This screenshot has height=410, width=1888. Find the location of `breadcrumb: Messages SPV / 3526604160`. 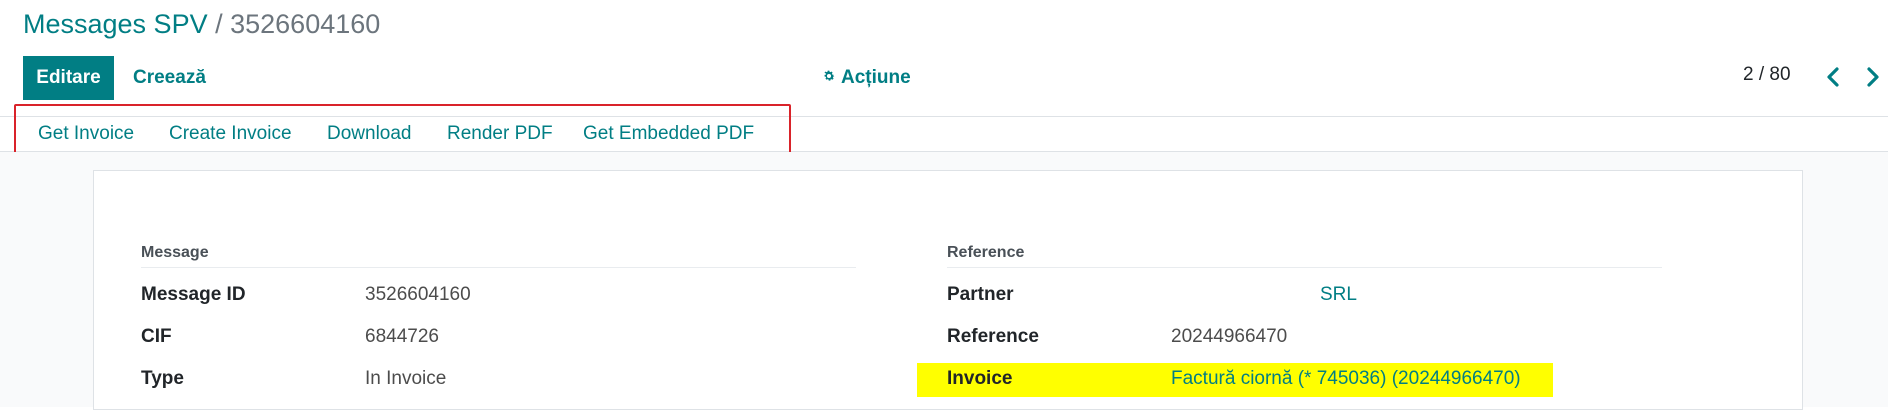

breadcrumb: Messages SPV / 3526604160 is located at coordinates (201, 24).